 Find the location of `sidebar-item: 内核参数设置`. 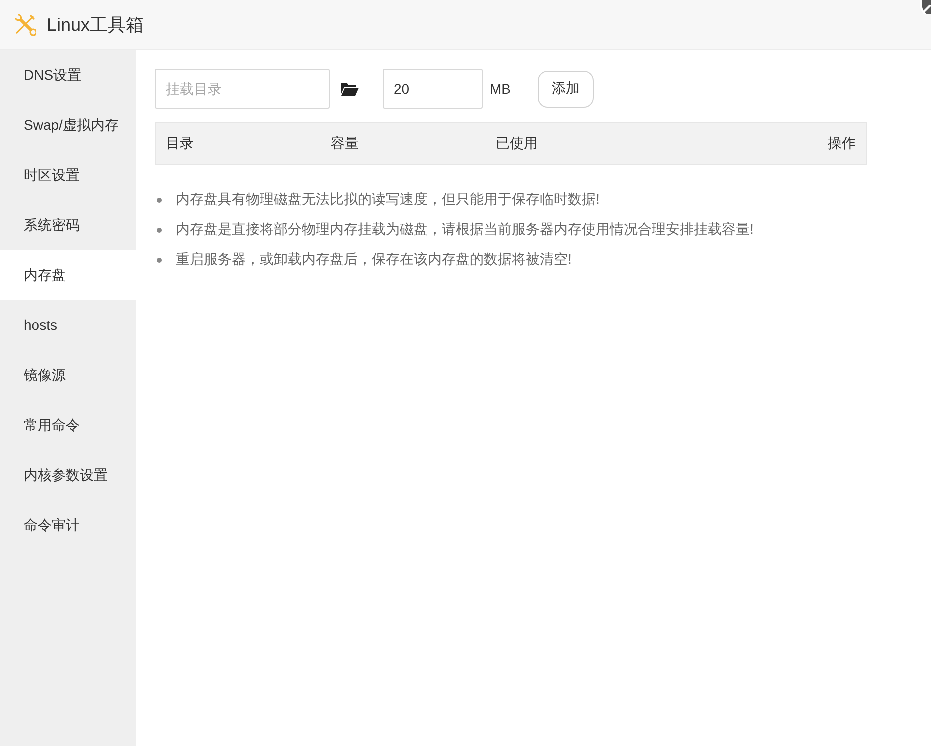

sidebar-item: 内核参数设置 is located at coordinates (68, 475).